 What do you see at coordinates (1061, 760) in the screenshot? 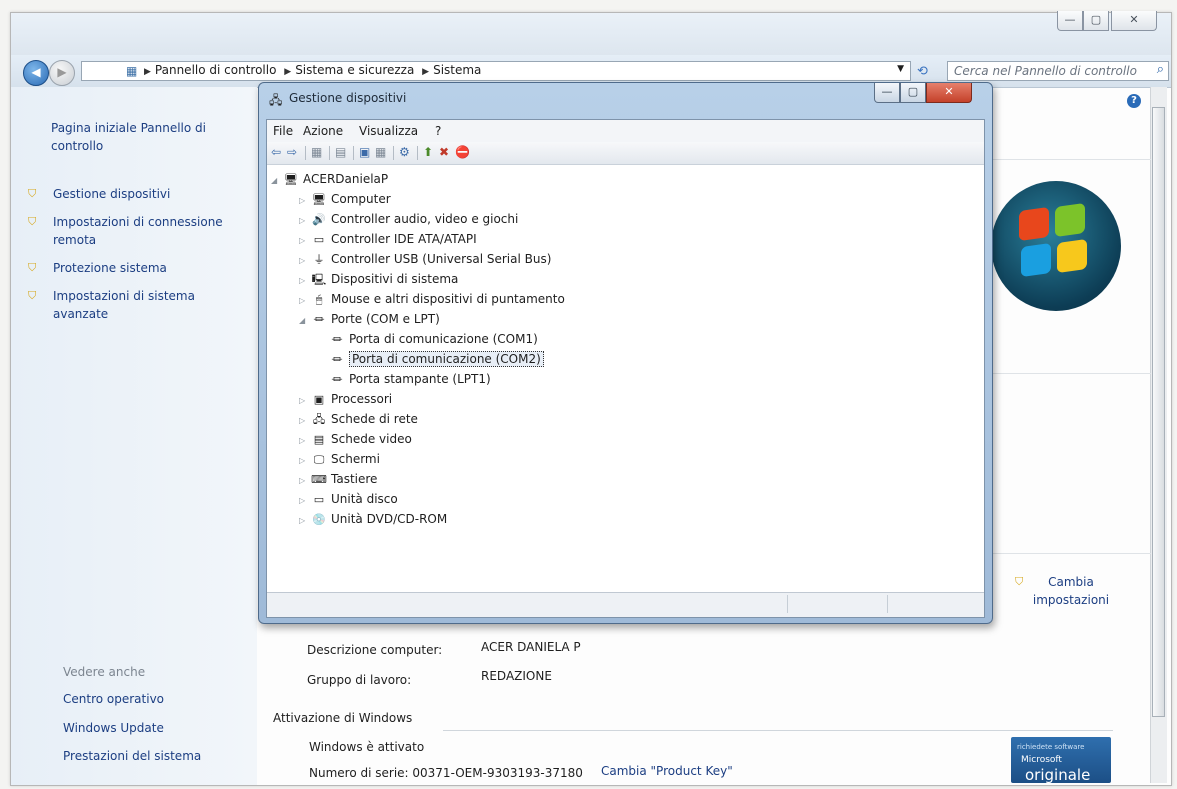
I see `genuine-microsoft-badge: richiedete software Microsoft originale` at bounding box center [1061, 760].